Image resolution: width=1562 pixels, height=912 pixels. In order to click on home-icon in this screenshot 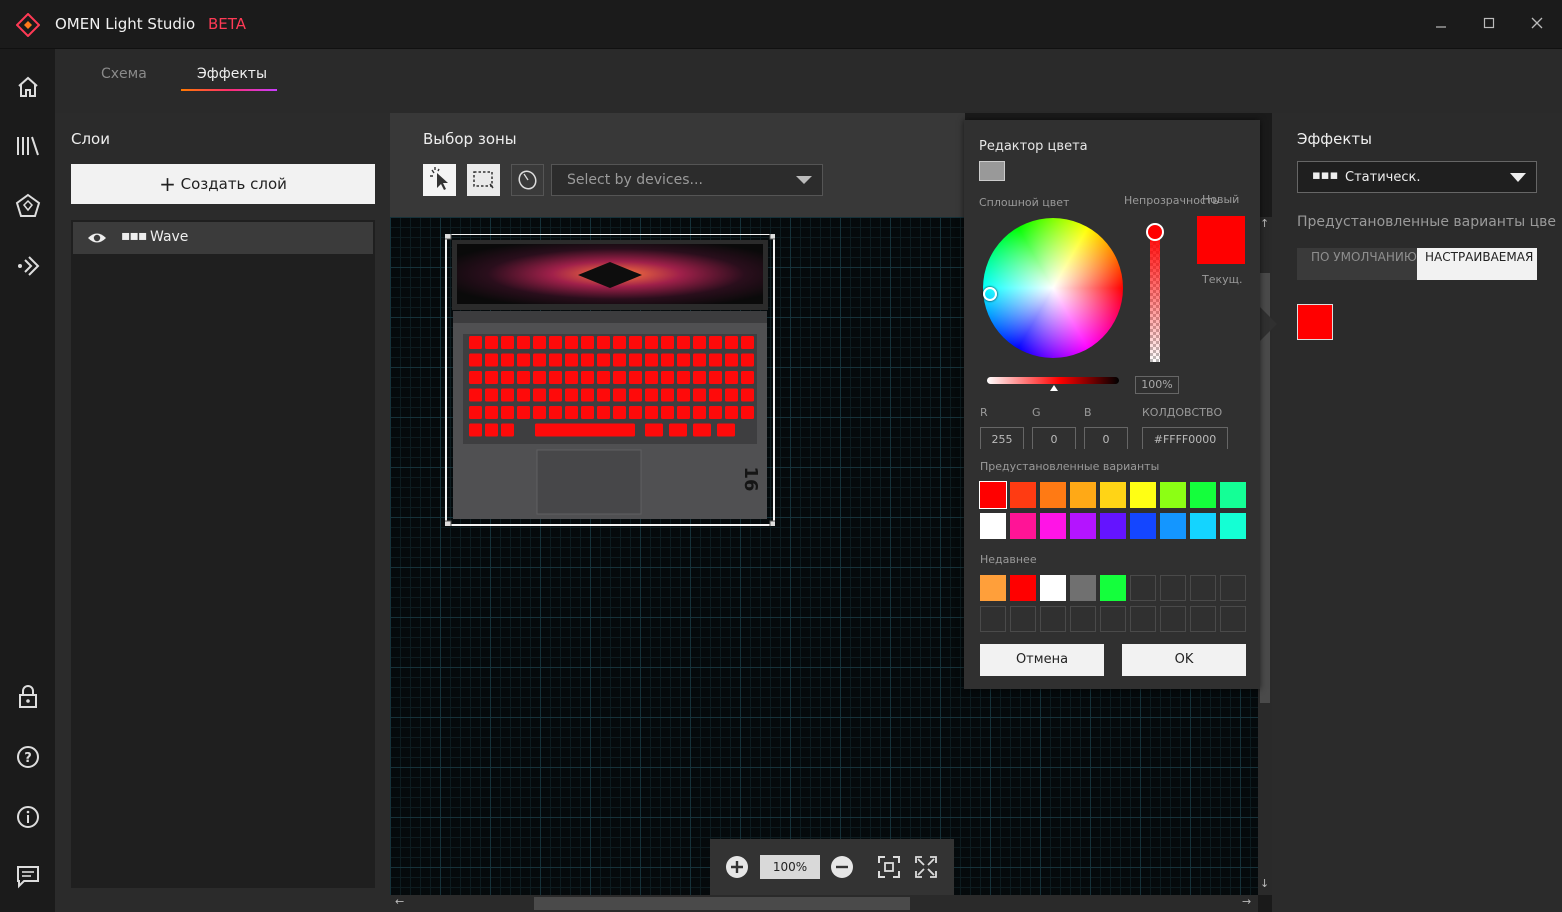, I will do `click(28, 87)`.